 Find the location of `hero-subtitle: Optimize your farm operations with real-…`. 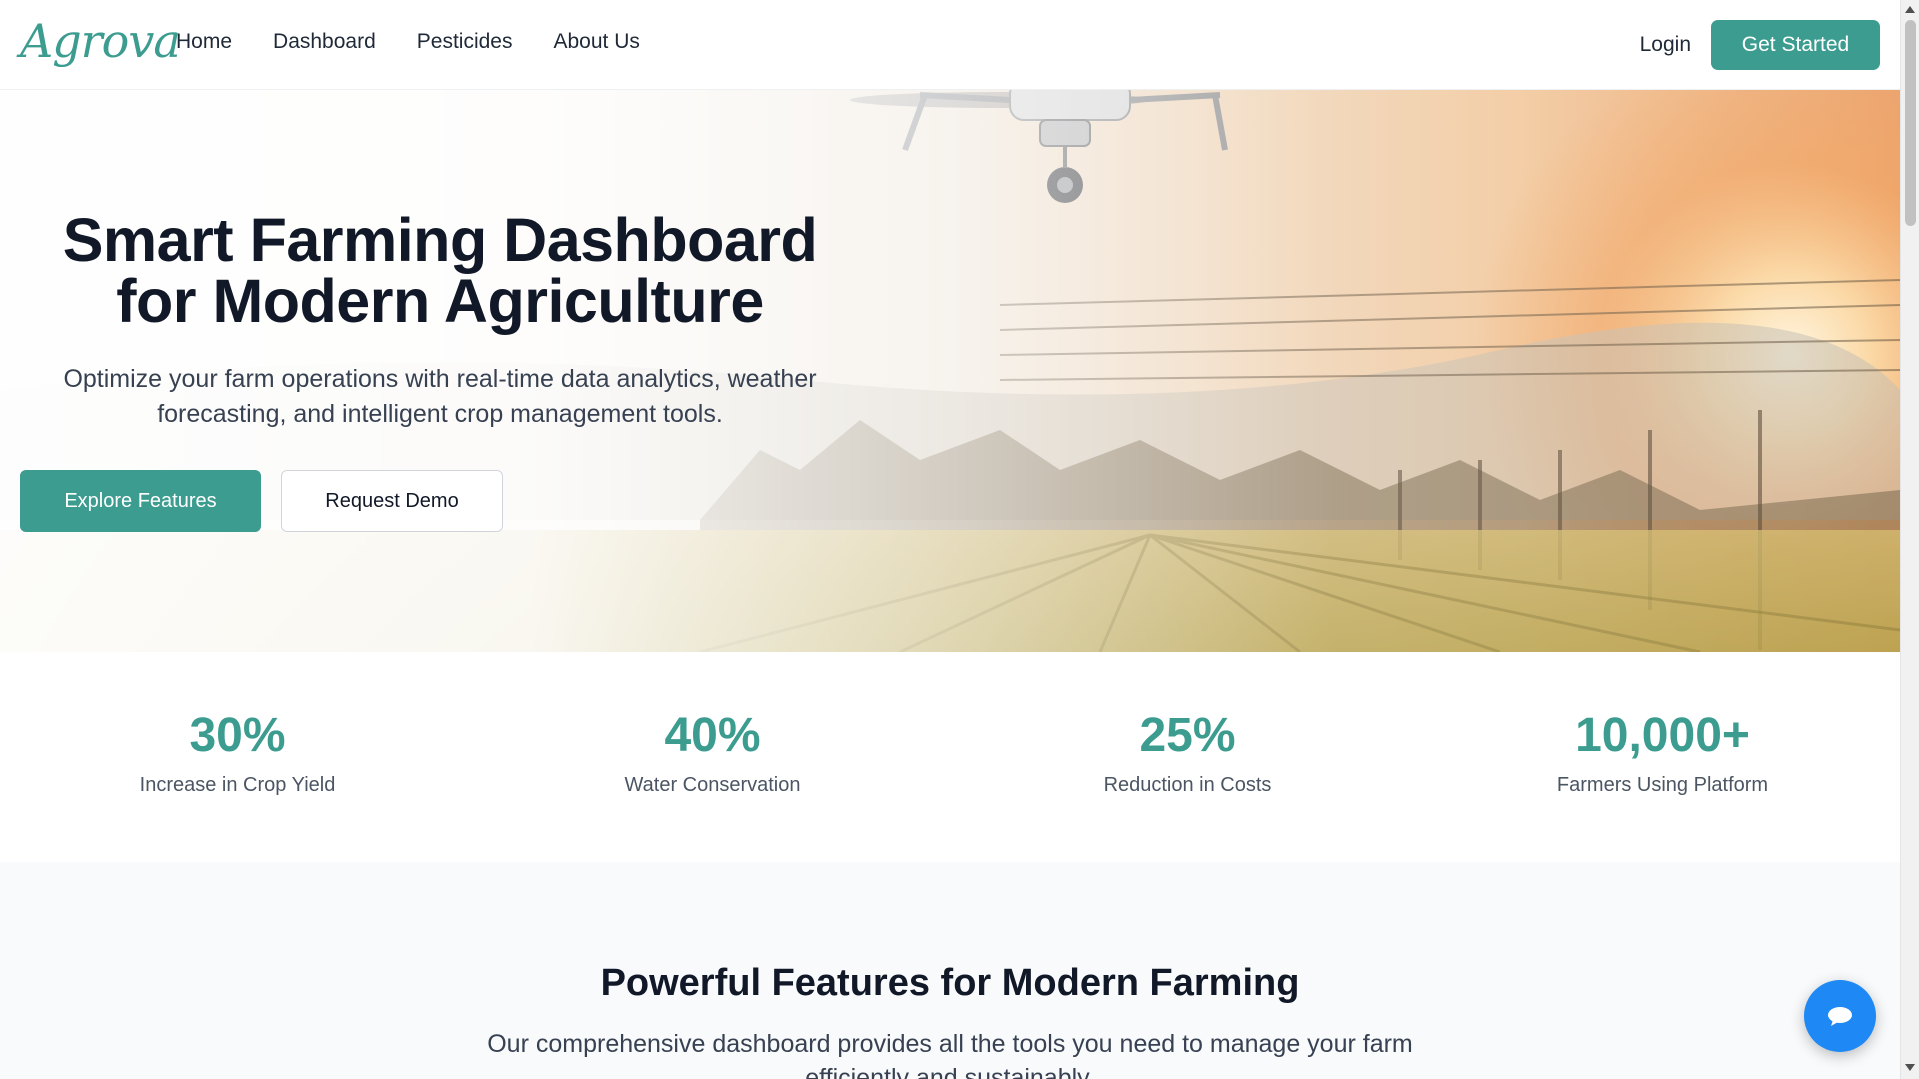

hero-subtitle: Optimize your farm operations with real-… is located at coordinates (440, 396).